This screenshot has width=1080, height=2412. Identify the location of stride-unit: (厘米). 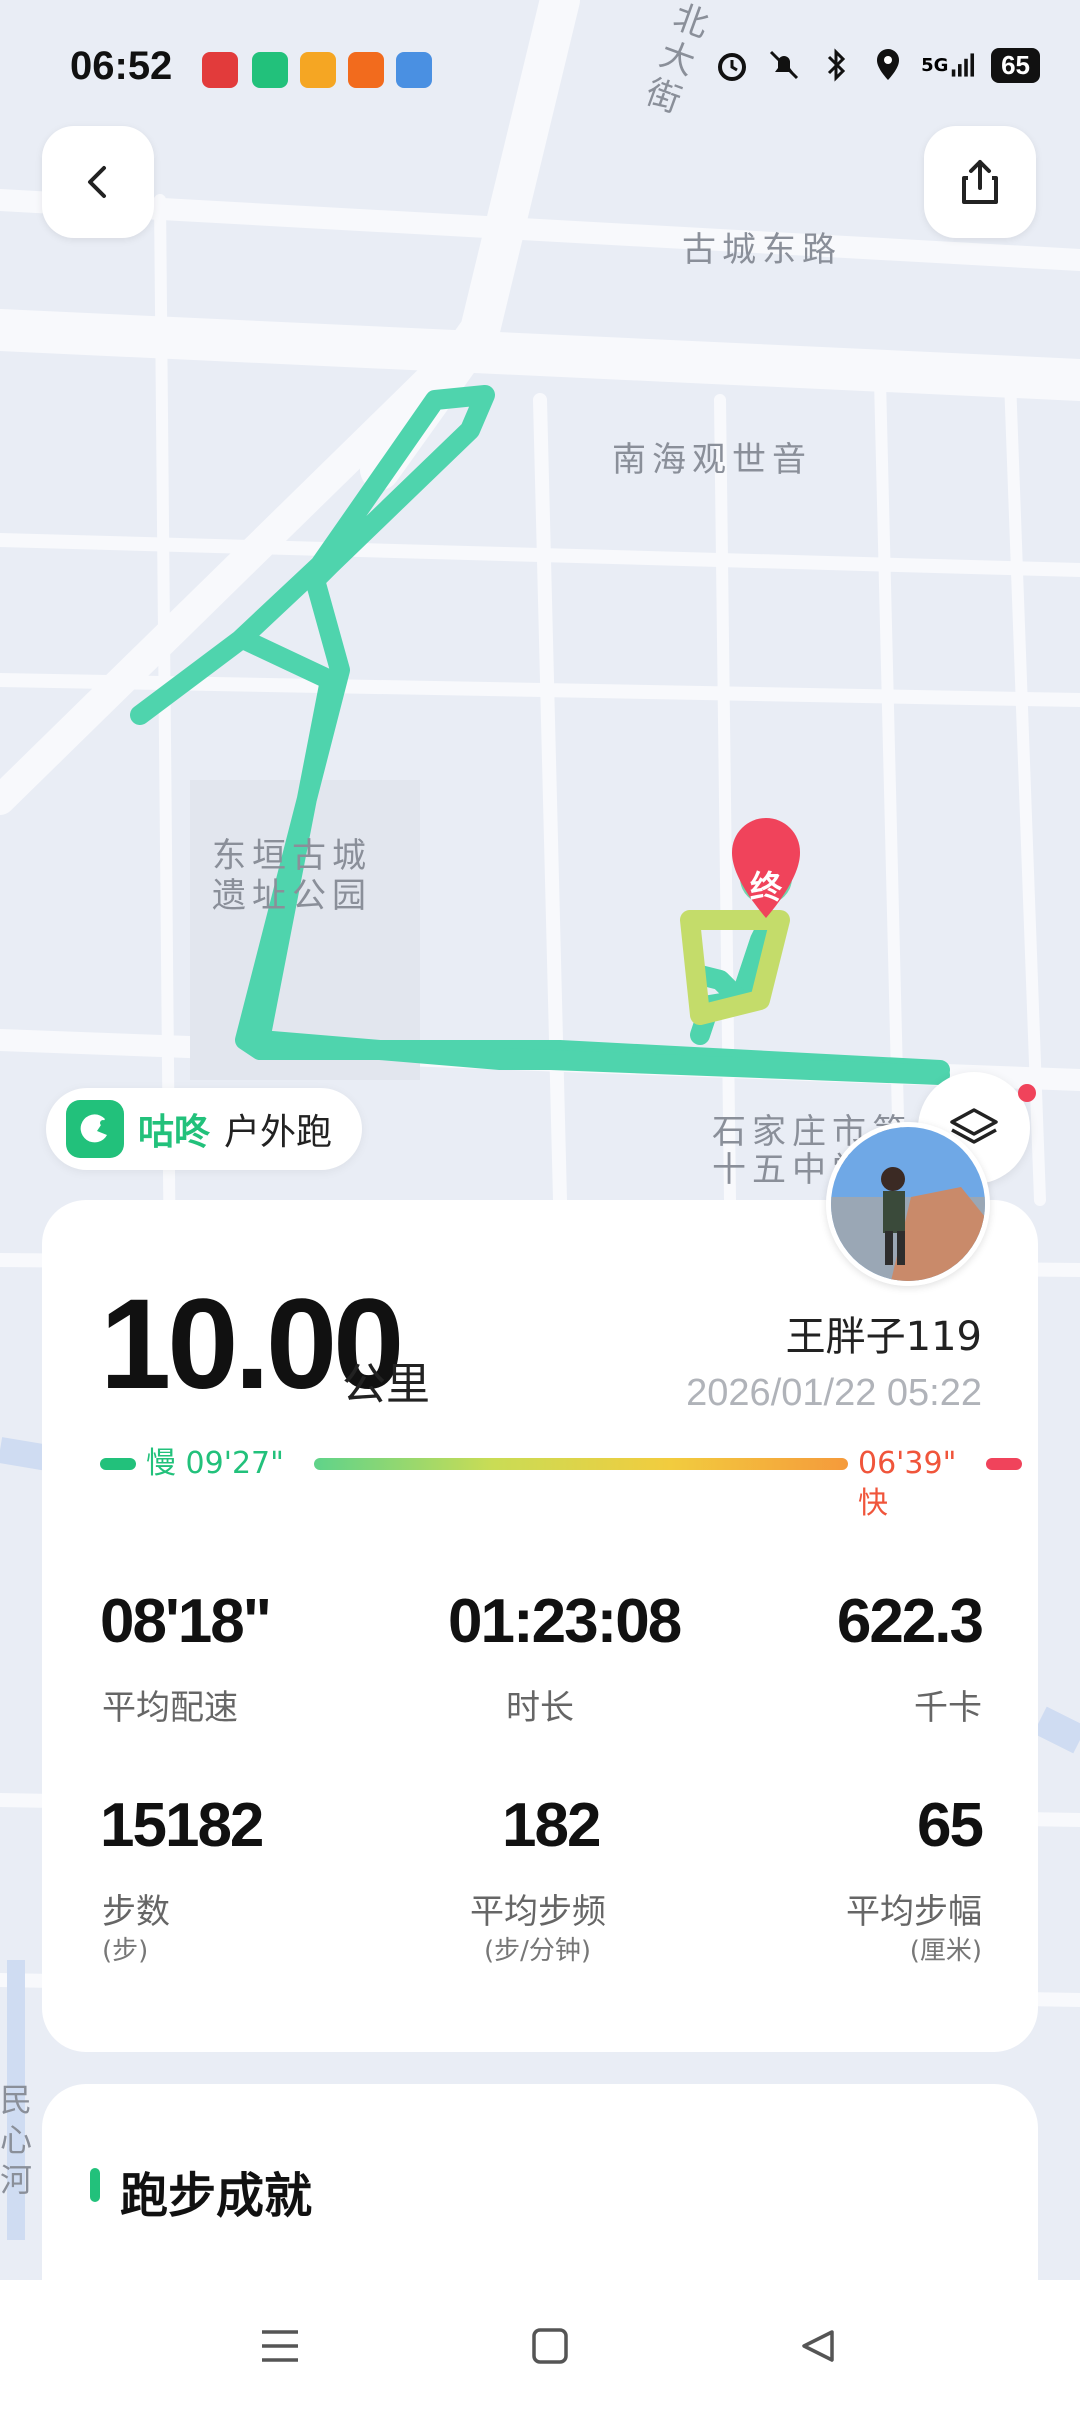
(945, 1951).